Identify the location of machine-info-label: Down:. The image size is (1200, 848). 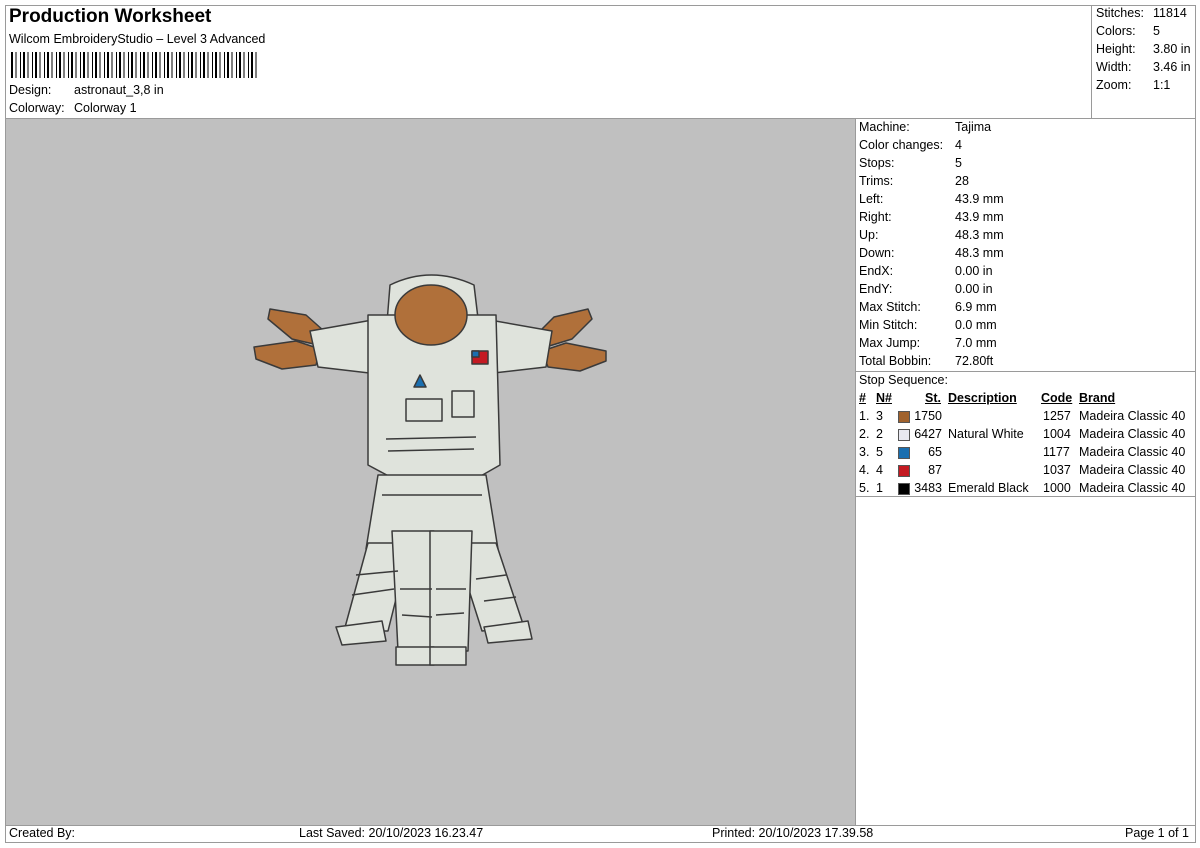
(877, 253).